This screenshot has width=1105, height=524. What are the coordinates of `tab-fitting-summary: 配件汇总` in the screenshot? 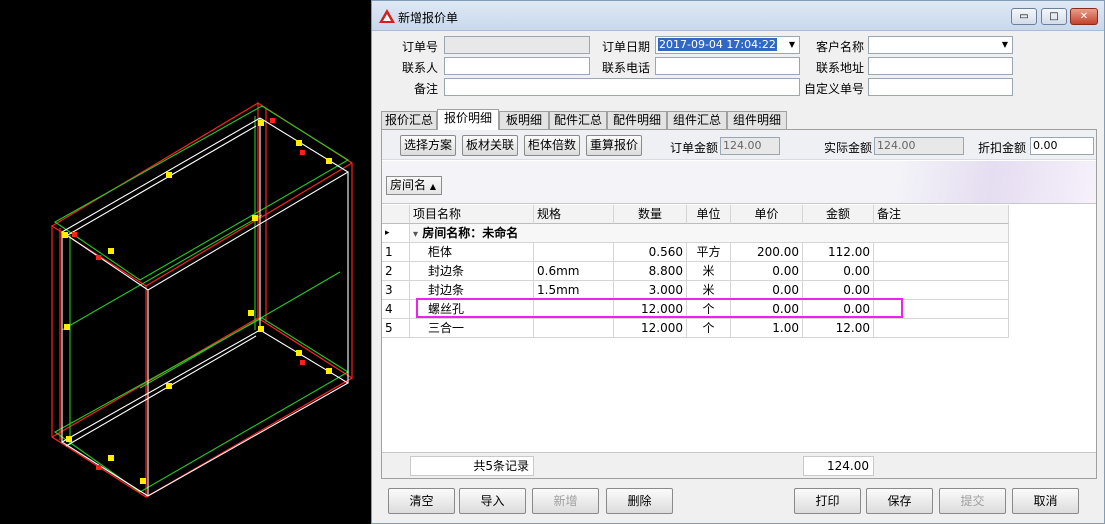 It's located at (578, 120).